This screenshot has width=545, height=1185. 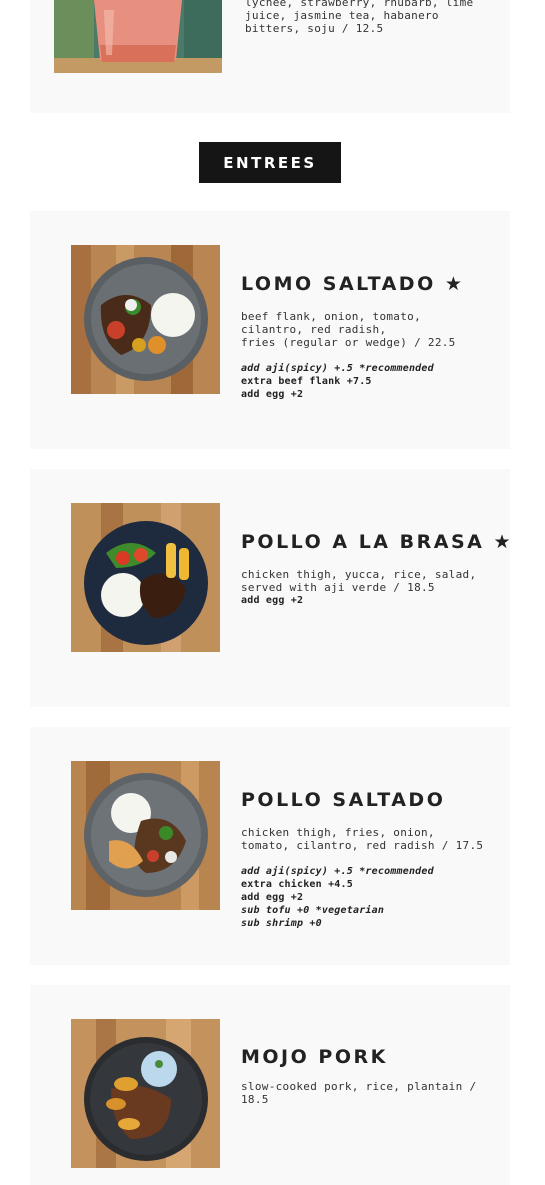 What do you see at coordinates (297, 884) in the screenshot?
I see `entree-extra: extra chicken +4.5` at bounding box center [297, 884].